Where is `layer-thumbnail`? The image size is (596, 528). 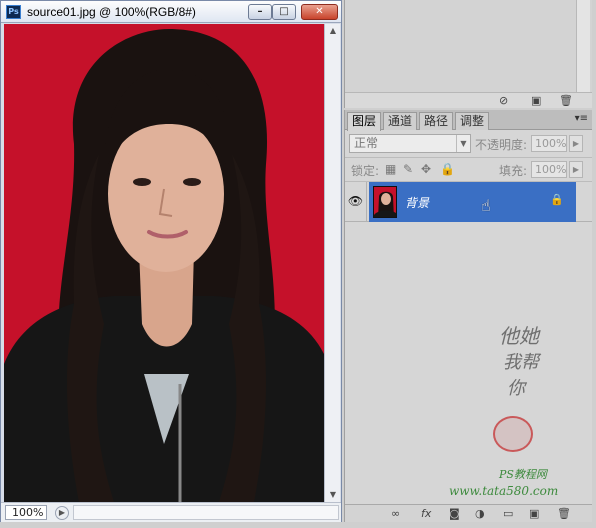 layer-thumbnail is located at coordinates (385, 202).